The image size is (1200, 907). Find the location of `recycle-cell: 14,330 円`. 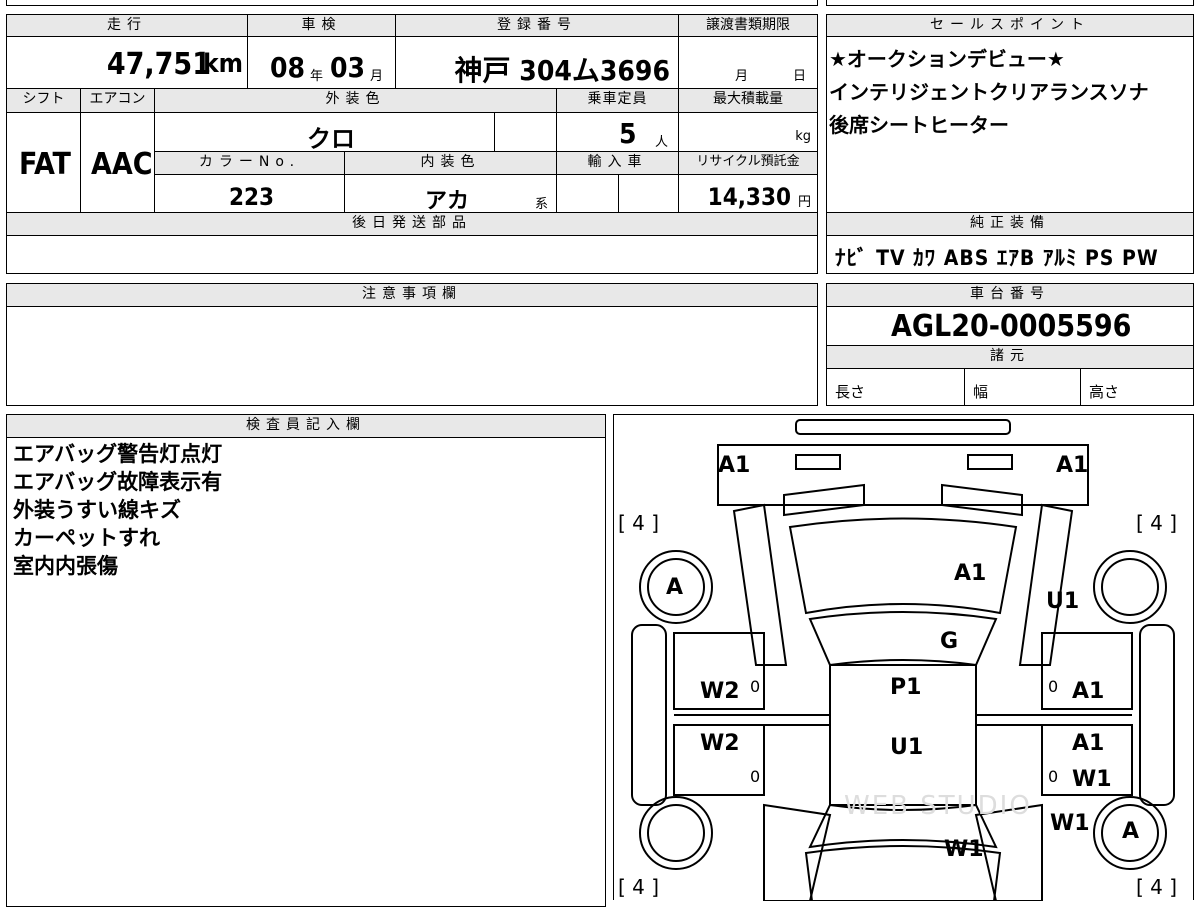

recycle-cell: 14,330 円 is located at coordinates (748, 193).